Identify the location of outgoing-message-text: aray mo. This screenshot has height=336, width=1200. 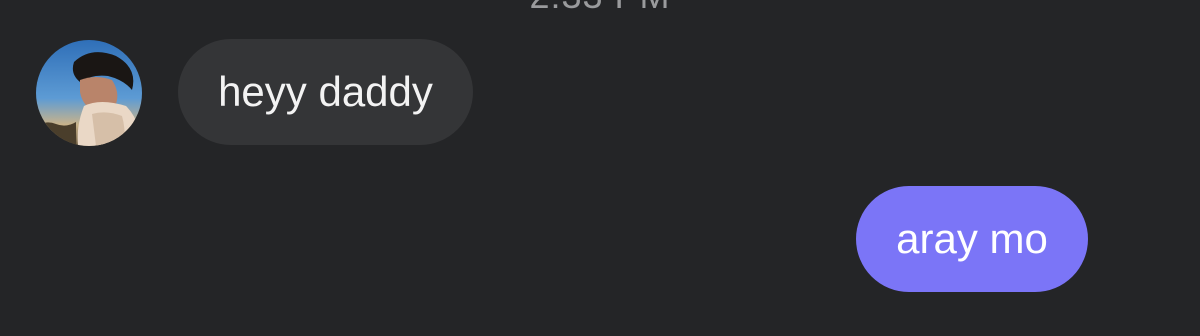
(972, 238).